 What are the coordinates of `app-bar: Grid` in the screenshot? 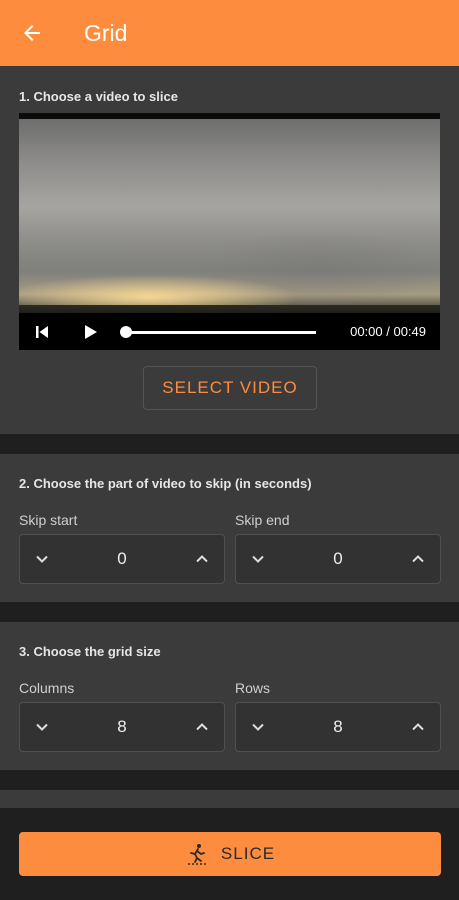 It's located at (229, 33).